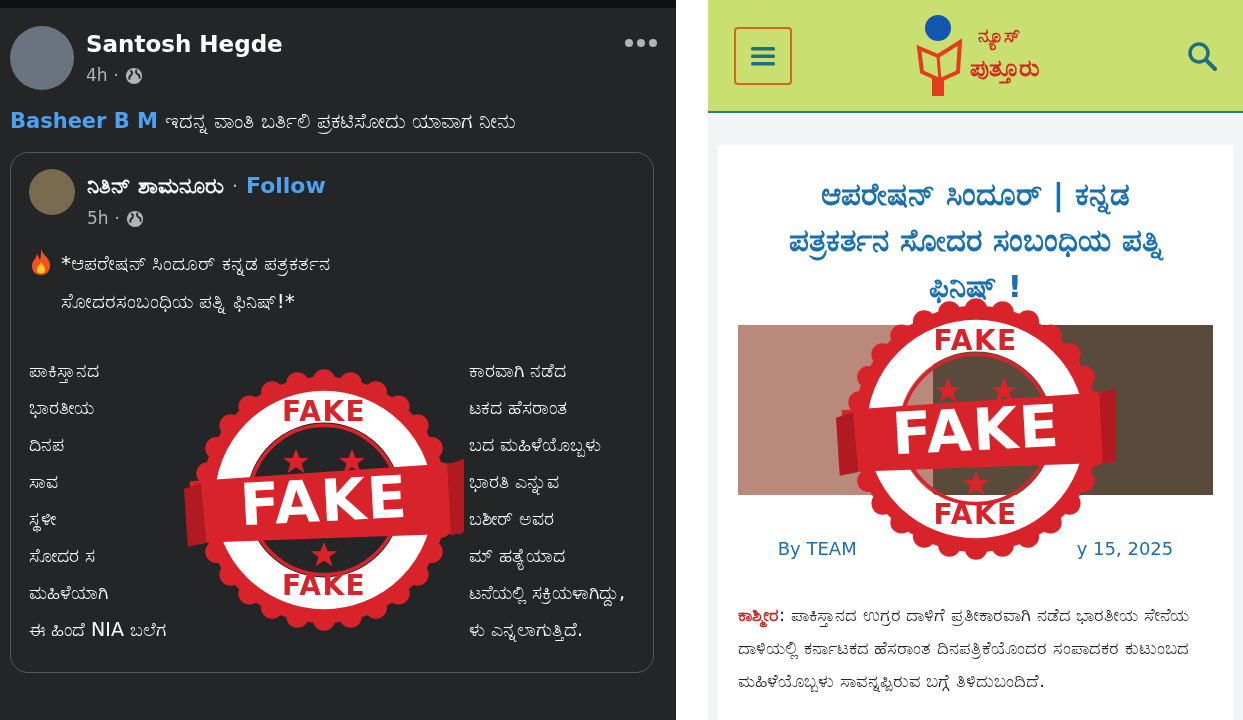 This screenshot has height=720, width=1243. Describe the element at coordinates (62, 555) in the screenshot. I see `post-text: ಸೋದರ ಸ` at that location.